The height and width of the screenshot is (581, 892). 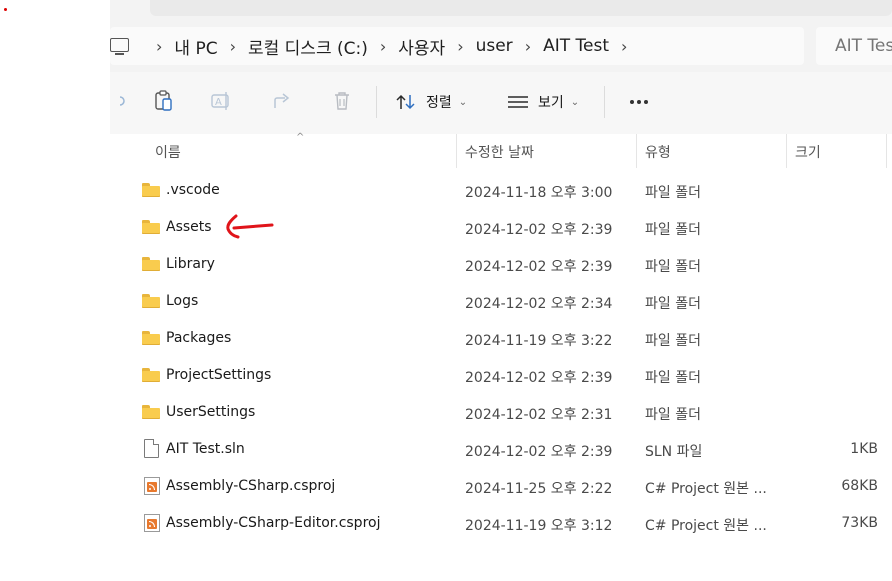 What do you see at coordinates (859, 523) in the screenshot?
I see `file-size: 73KB` at bounding box center [859, 523].